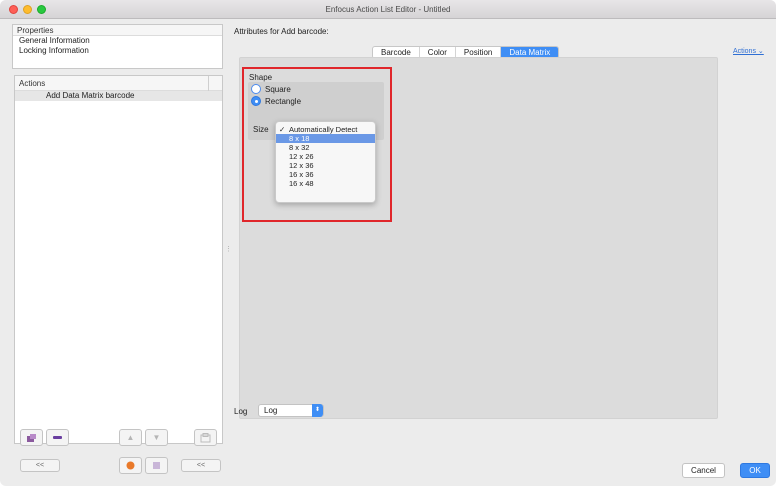 The height and width of the screenshot is (486, 776). I want to click on action-group-button, so click(205, 437).